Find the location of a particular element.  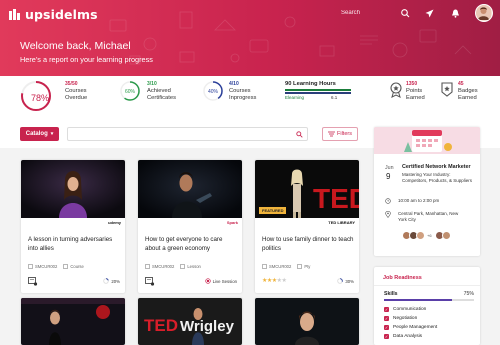

certificates-label-2: Certificates is located at coordinates (161, 98).